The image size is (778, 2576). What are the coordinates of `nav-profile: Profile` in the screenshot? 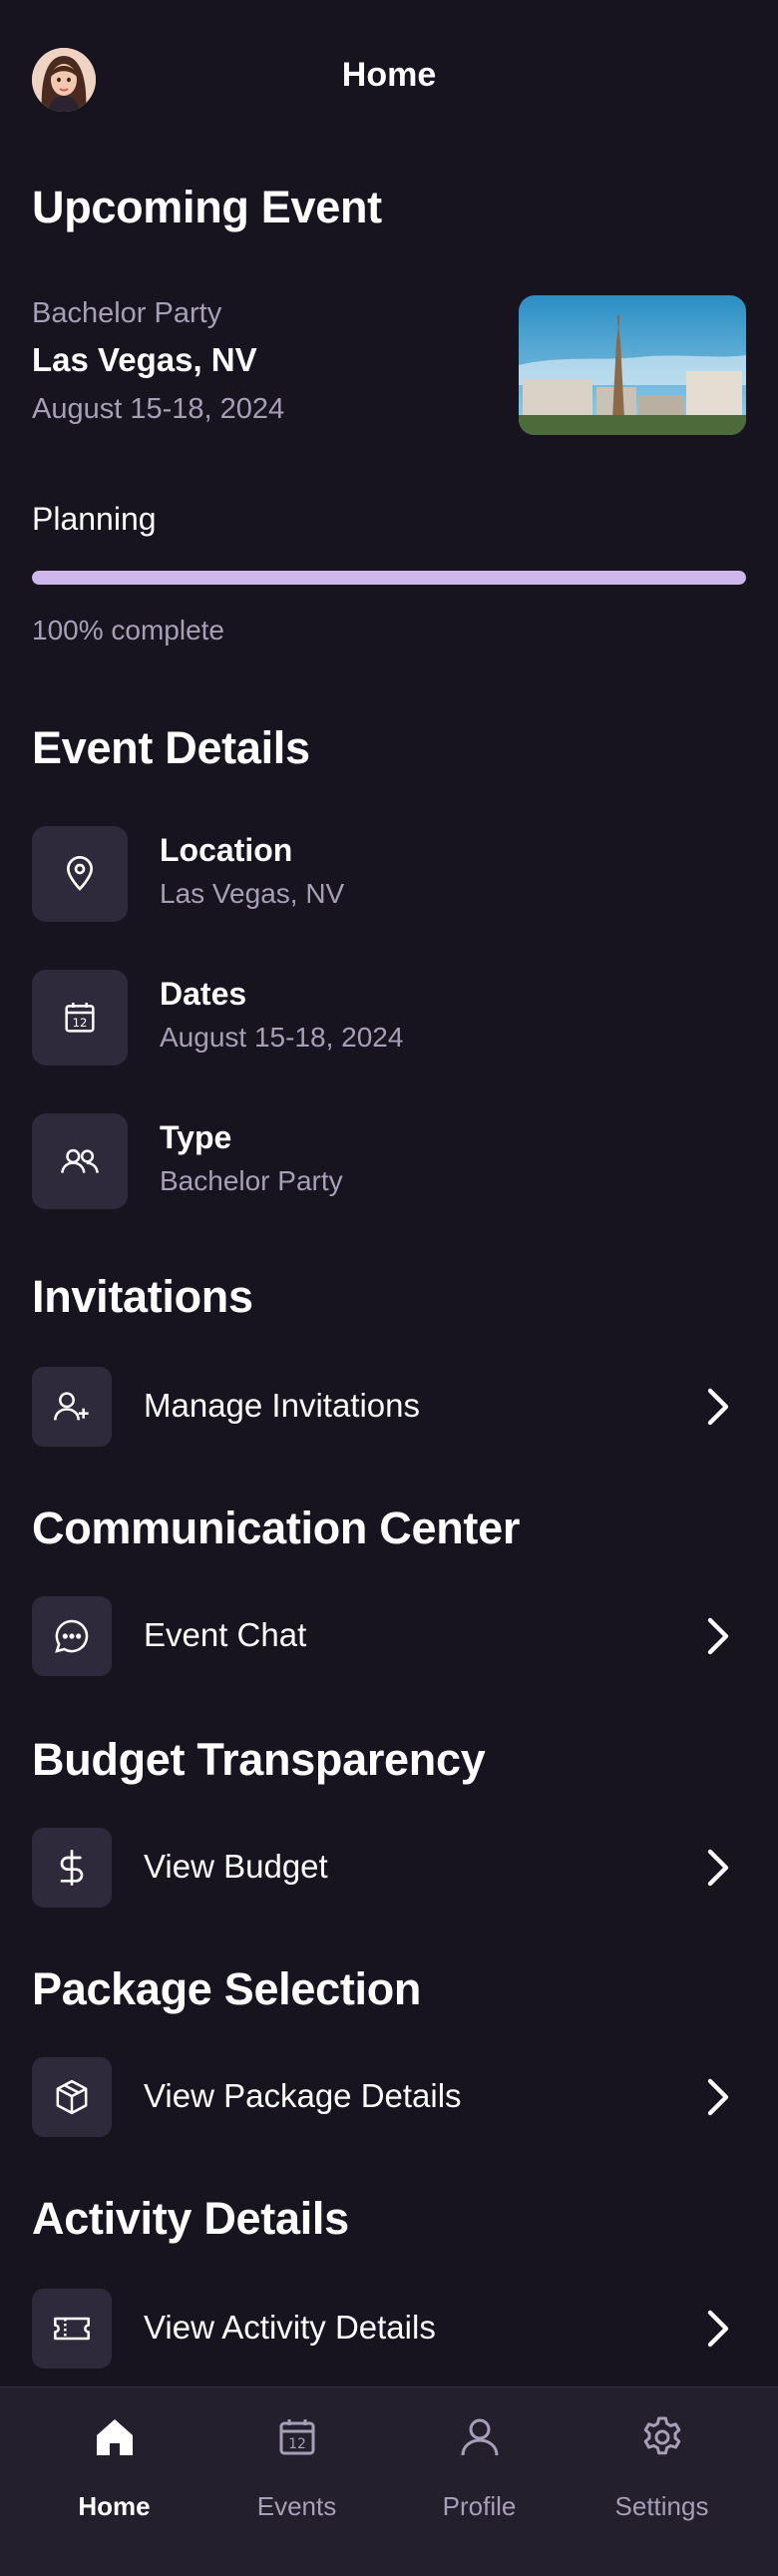 It's located at (479, 2481).